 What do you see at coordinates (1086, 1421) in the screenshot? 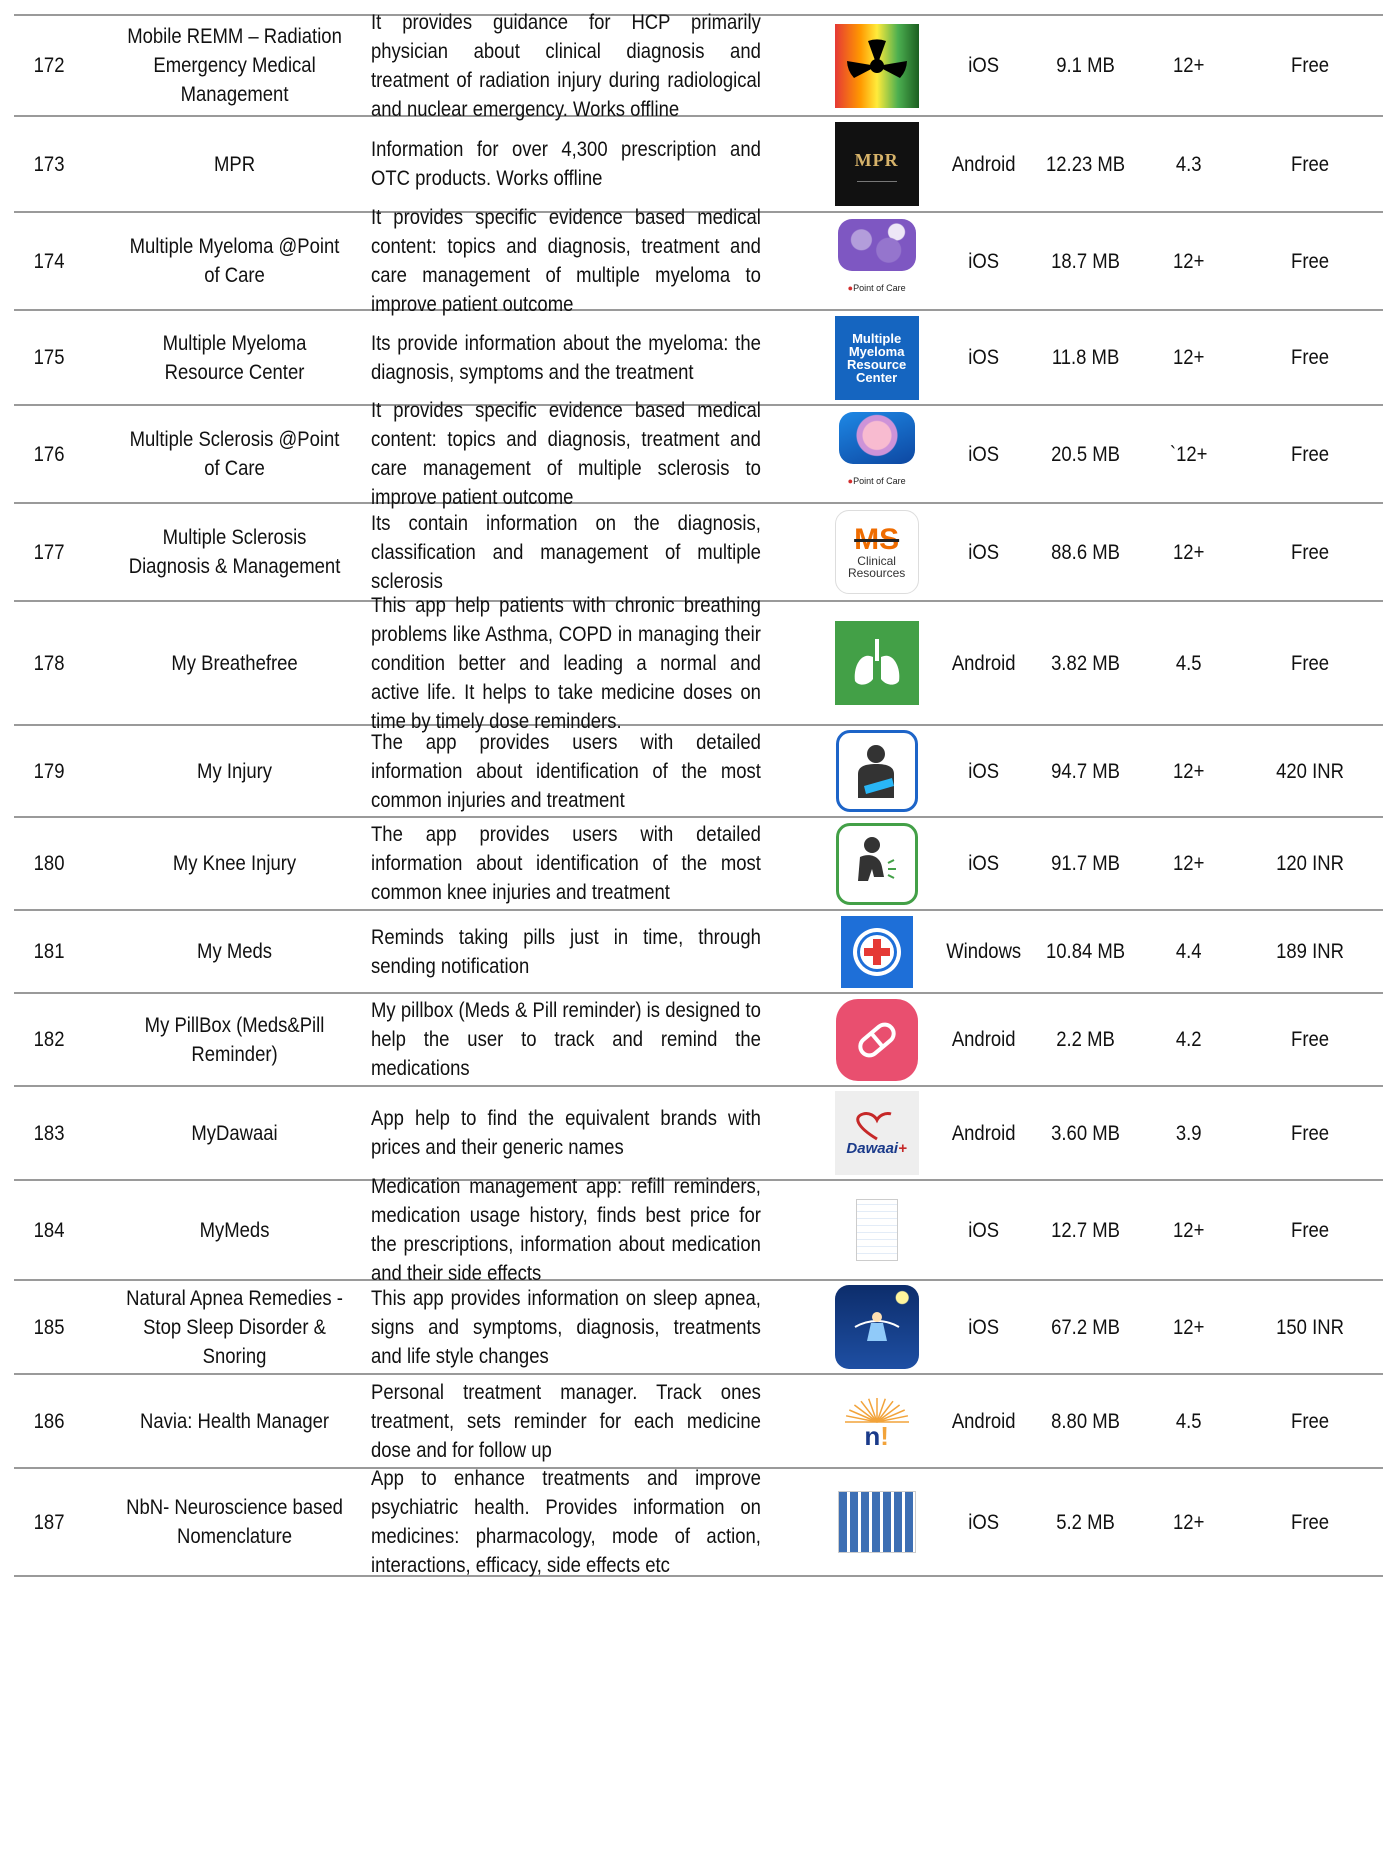
I see `app-size: 8.80 MB` at bounding box center [1086, 1421].